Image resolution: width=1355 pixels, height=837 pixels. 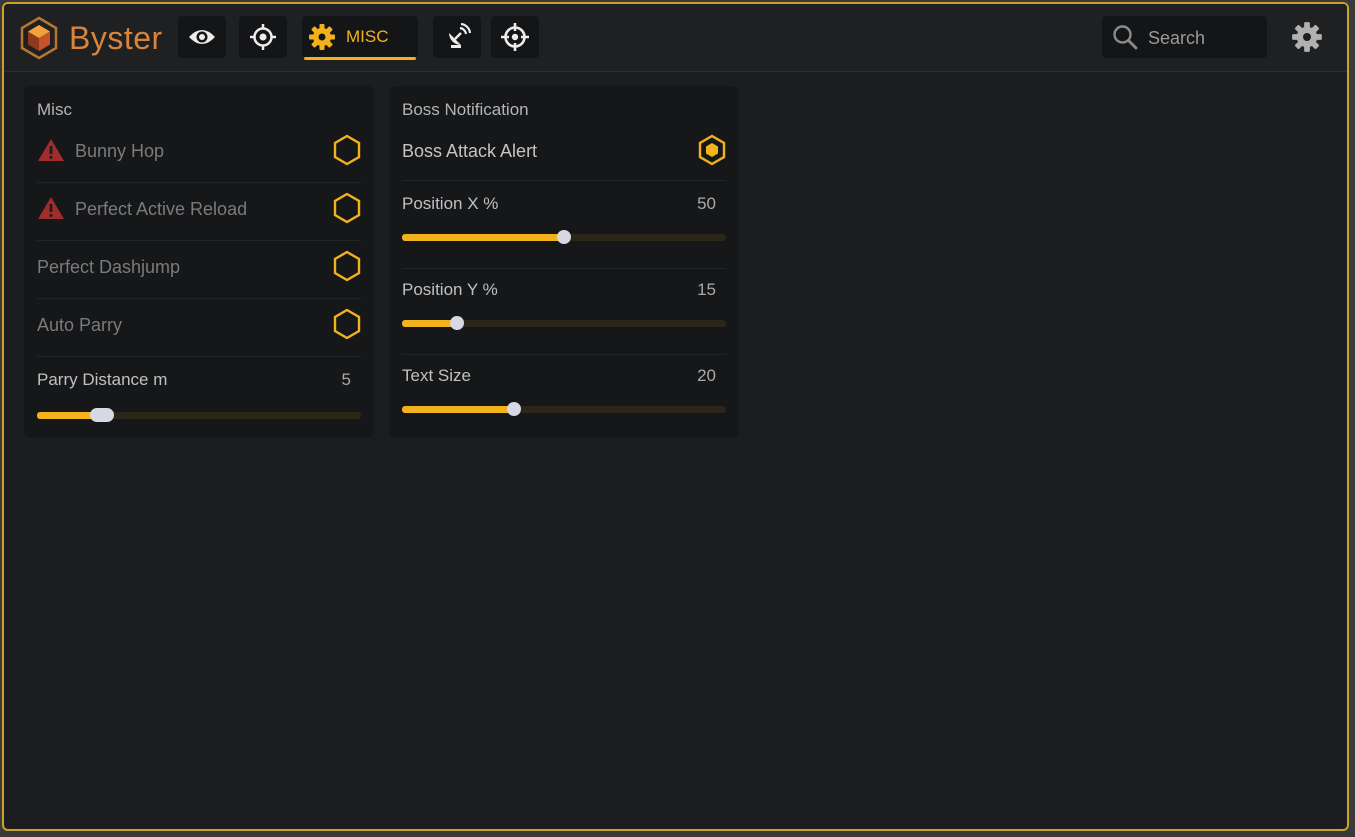 What do you see at coordinates (360, 58) in the screenshot?
I see `active-tab-indicator` at bounding box center [360, 58].